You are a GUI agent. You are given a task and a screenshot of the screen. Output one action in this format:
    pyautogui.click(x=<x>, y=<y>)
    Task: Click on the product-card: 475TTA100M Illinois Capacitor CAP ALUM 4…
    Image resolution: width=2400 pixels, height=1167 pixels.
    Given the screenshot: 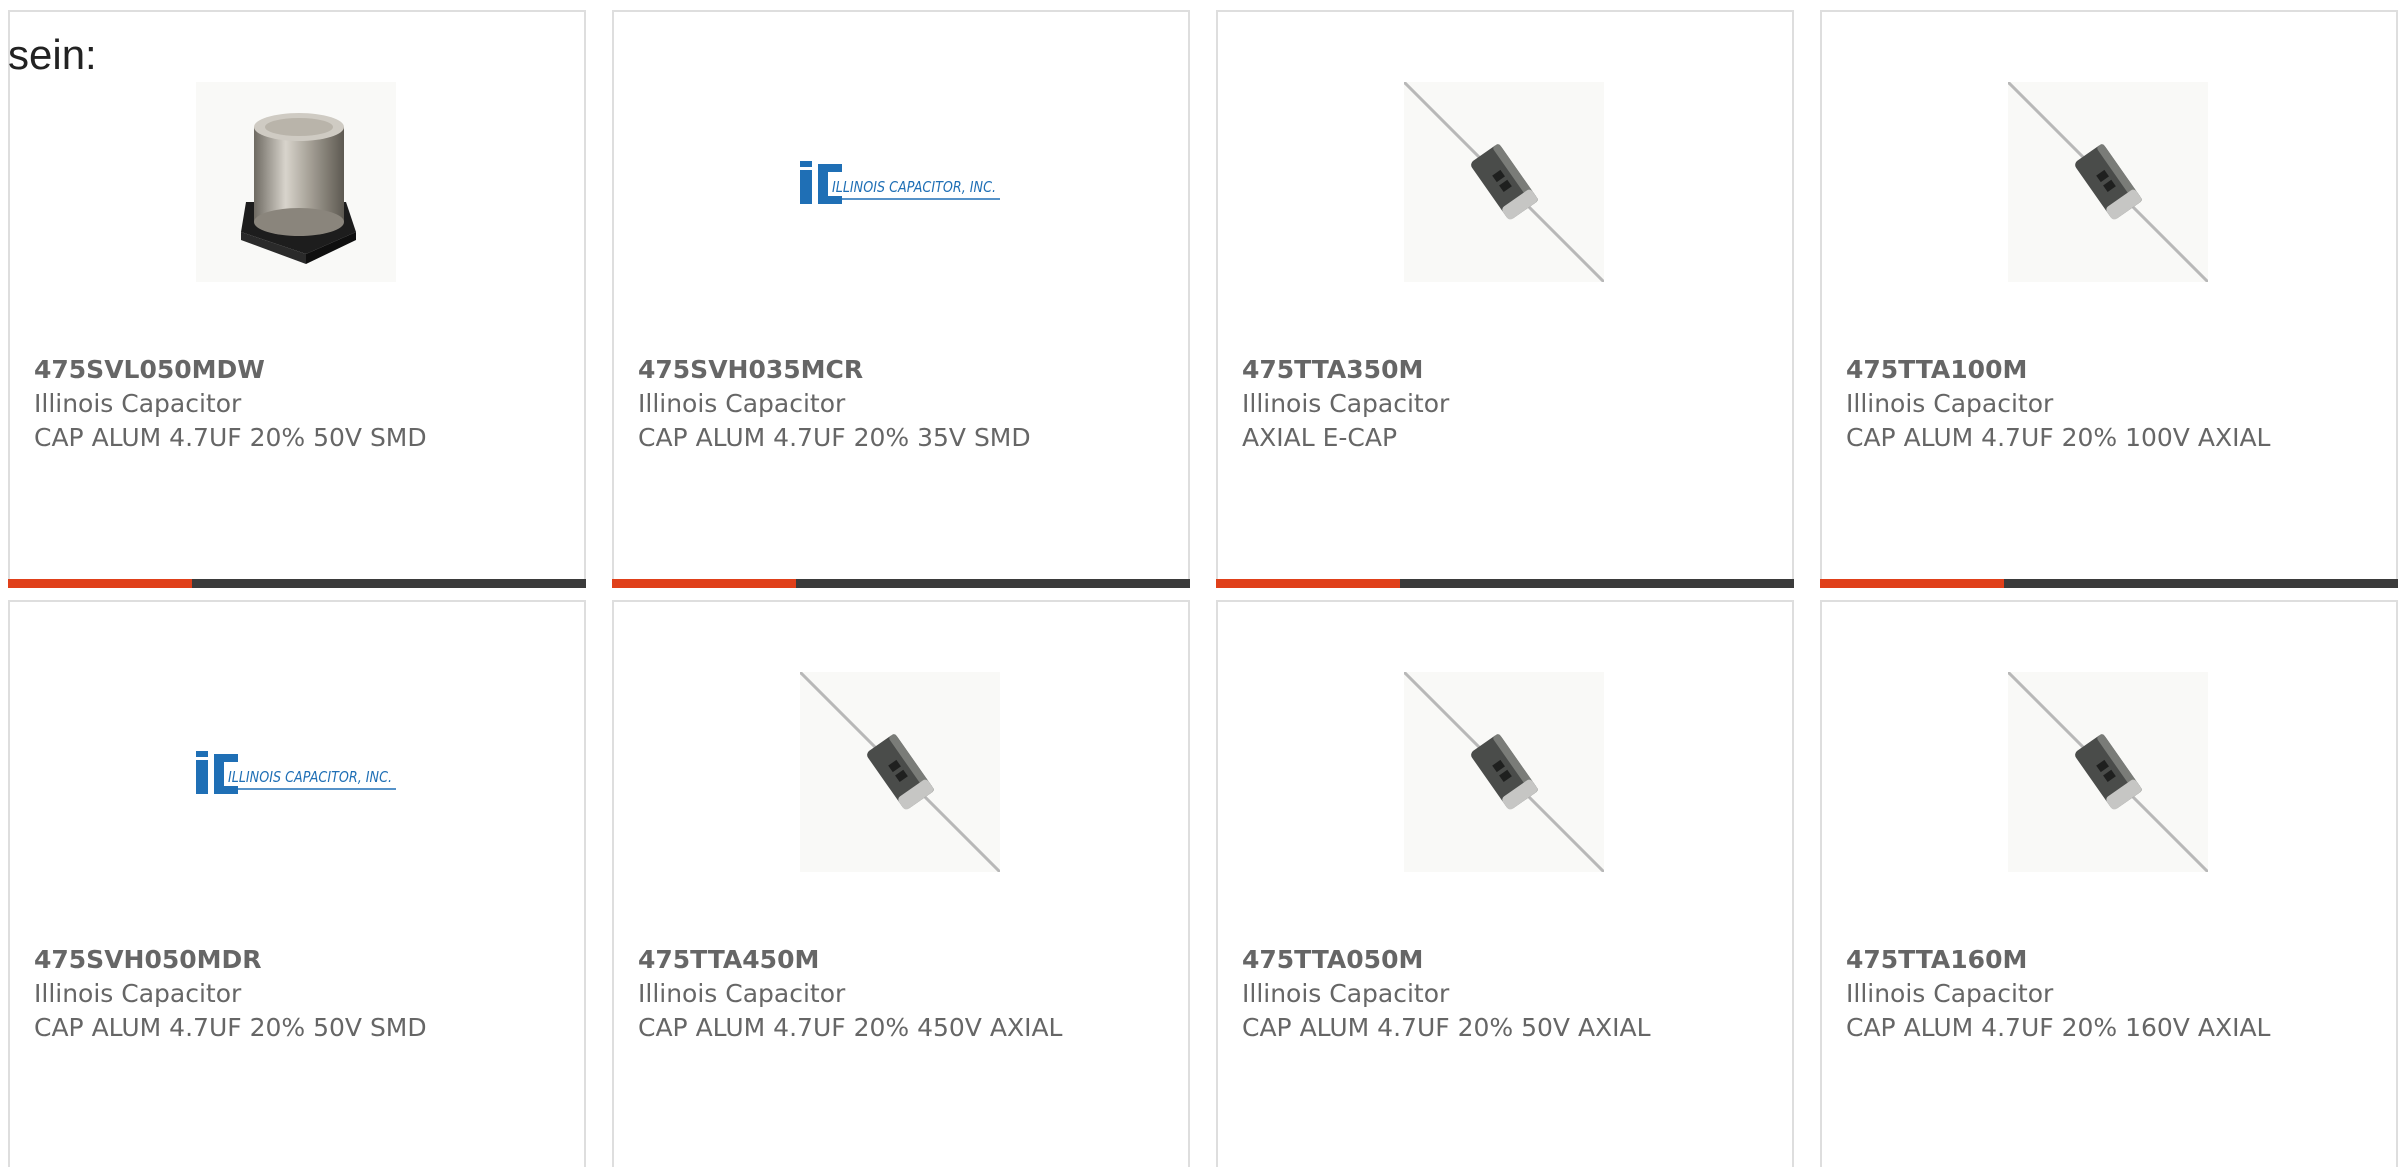 What is the action you would take?
    pyautogui.click(x=2109, y=299)
    